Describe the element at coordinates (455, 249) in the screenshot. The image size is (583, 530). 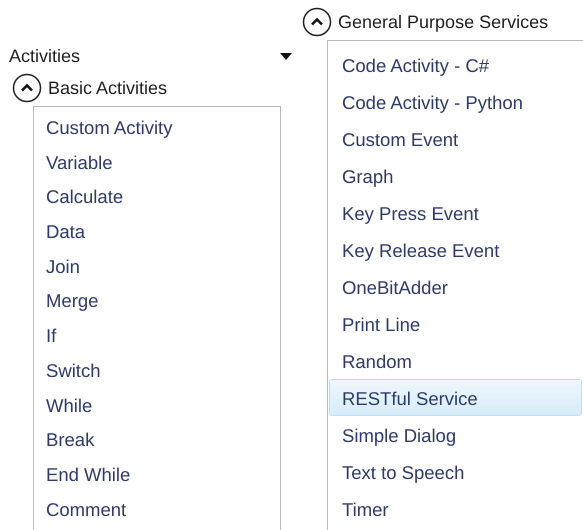
I see `list-item: Key Release Event` at that location.